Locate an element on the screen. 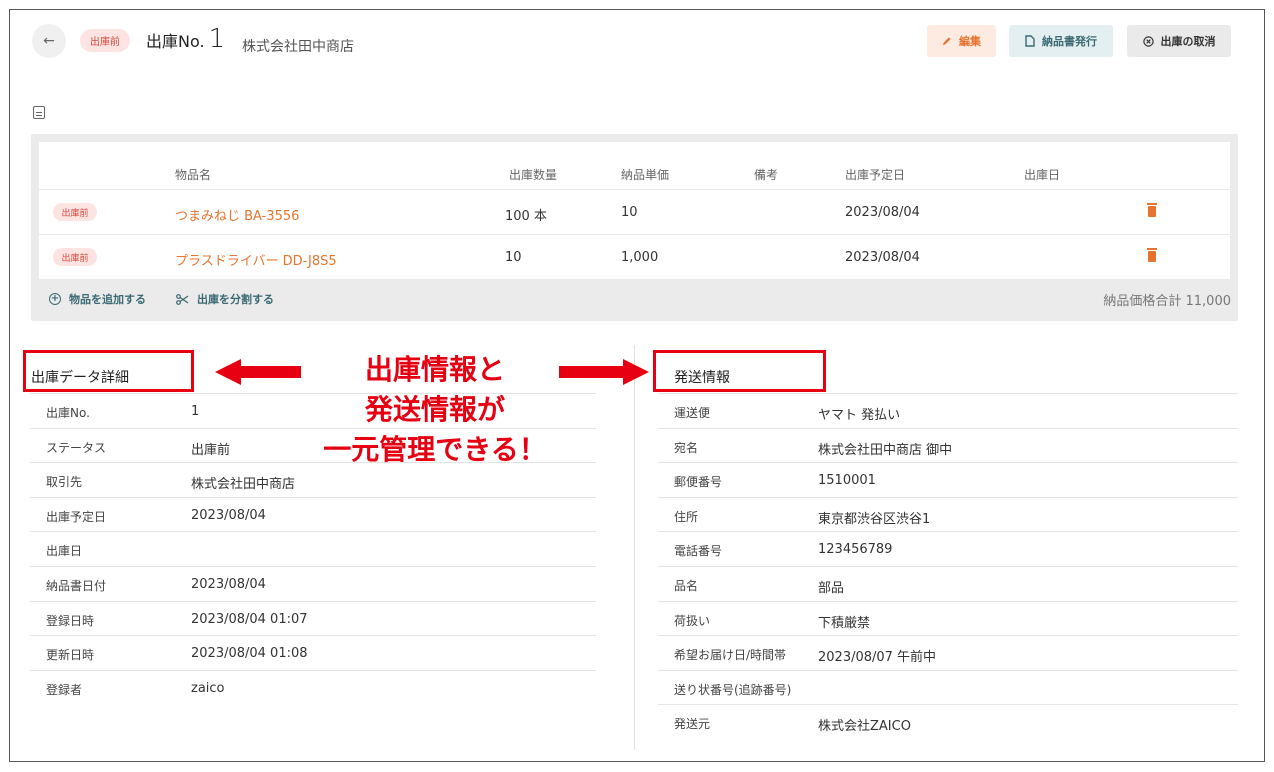 The height and width of the screenshot is (772, 1274). detail-value: 1 is located at coordinates (195, 411).